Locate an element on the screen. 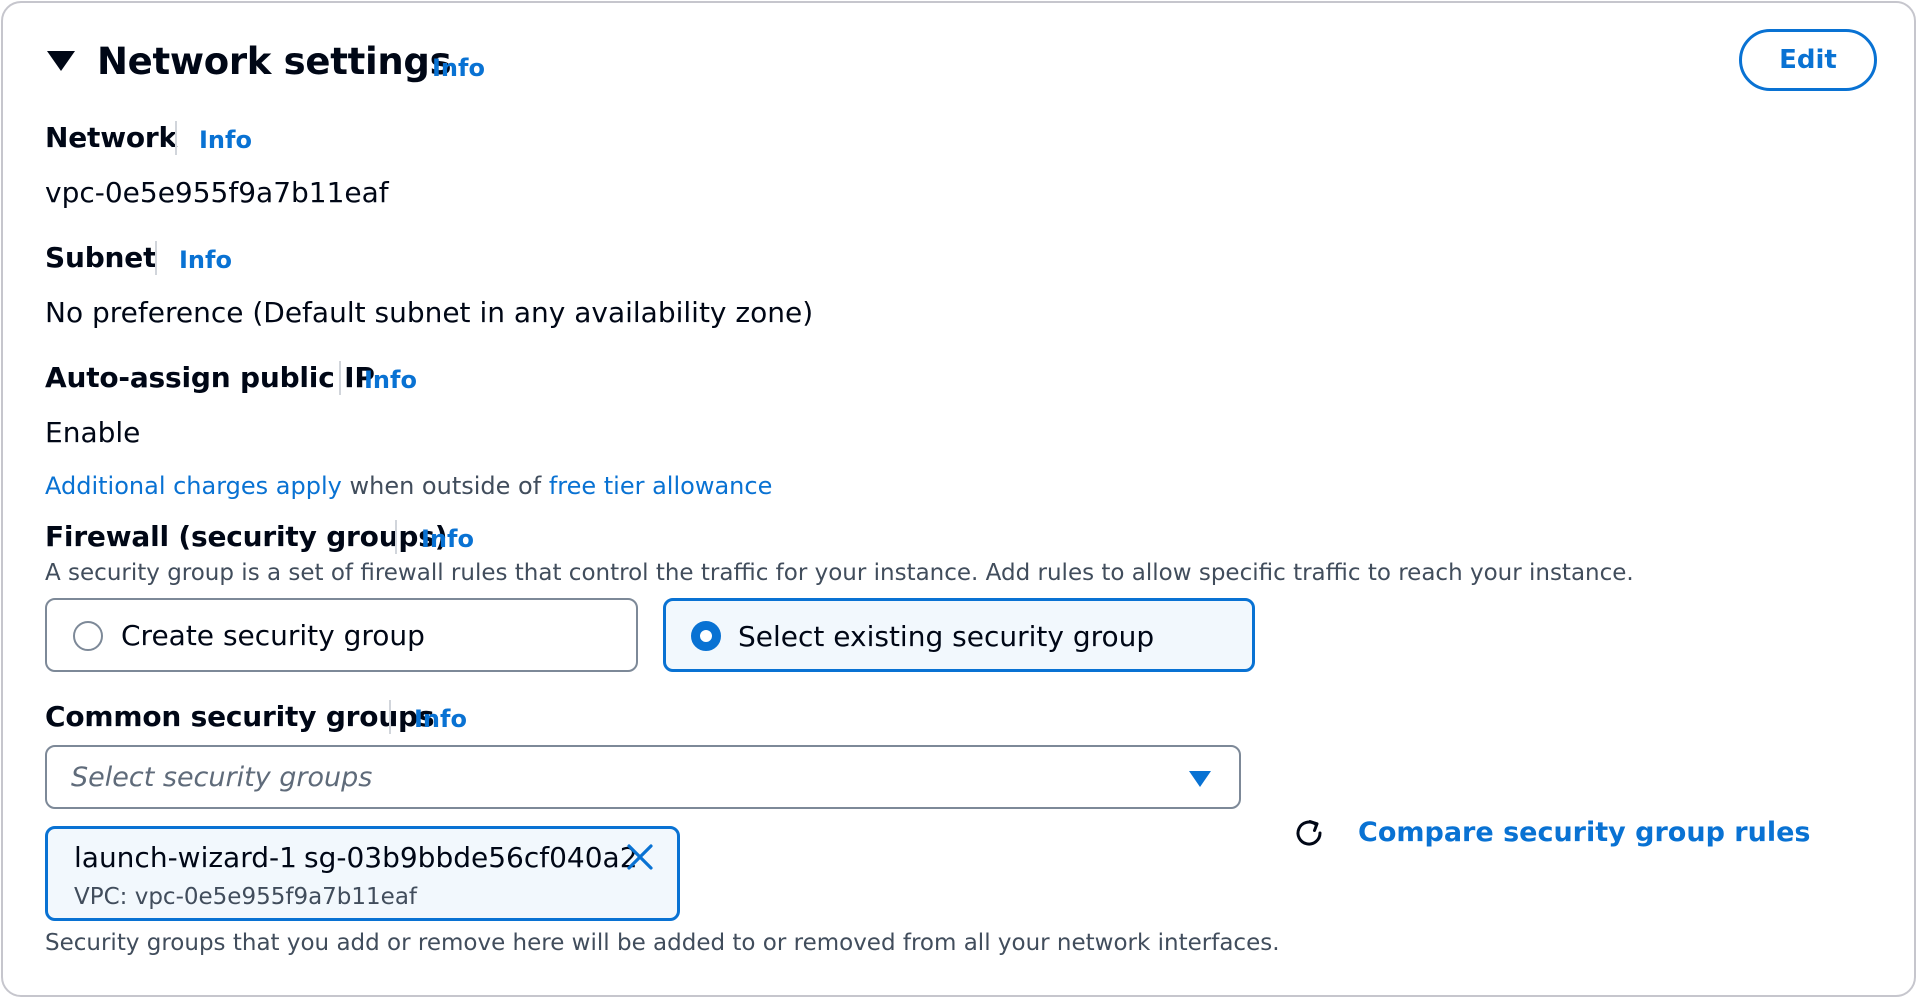 Image resolution: width=1919 pixels, height=1000 pixels. public-ip-label: Auto-assign public IP is located at coordinates (210, 377).